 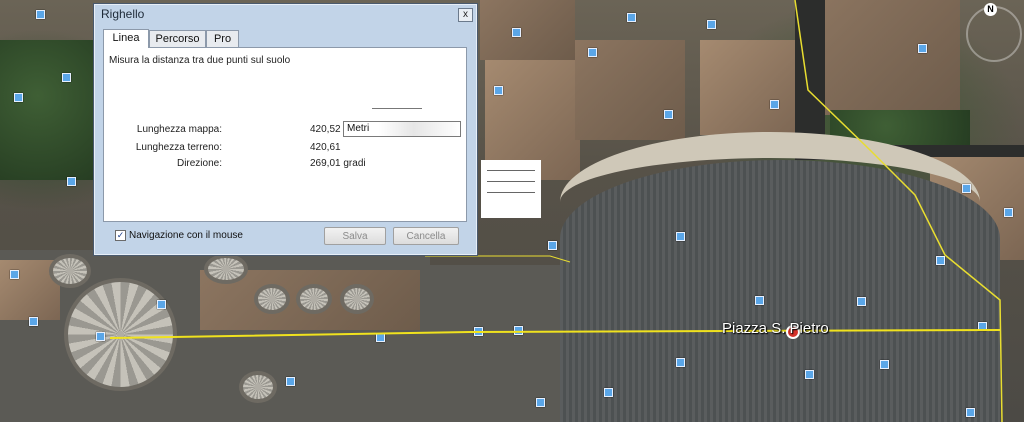 I want to click on dialog-title: Righello, so click(x=123, y=14).